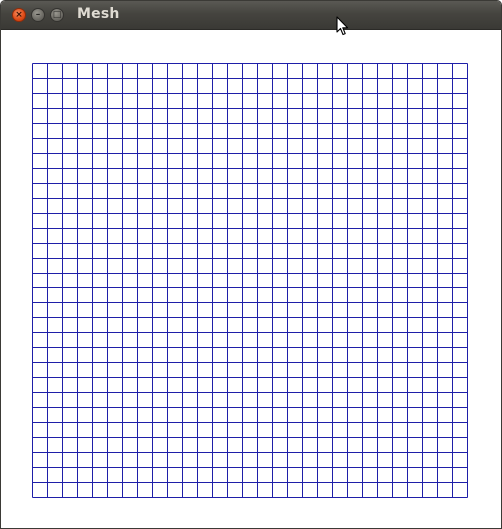 The image size is (502, 529). What do you see at coordinates (251, 15) in the screenshot?
I see `title-bar: × – □ Mesh` at bounding box center [251, 15].